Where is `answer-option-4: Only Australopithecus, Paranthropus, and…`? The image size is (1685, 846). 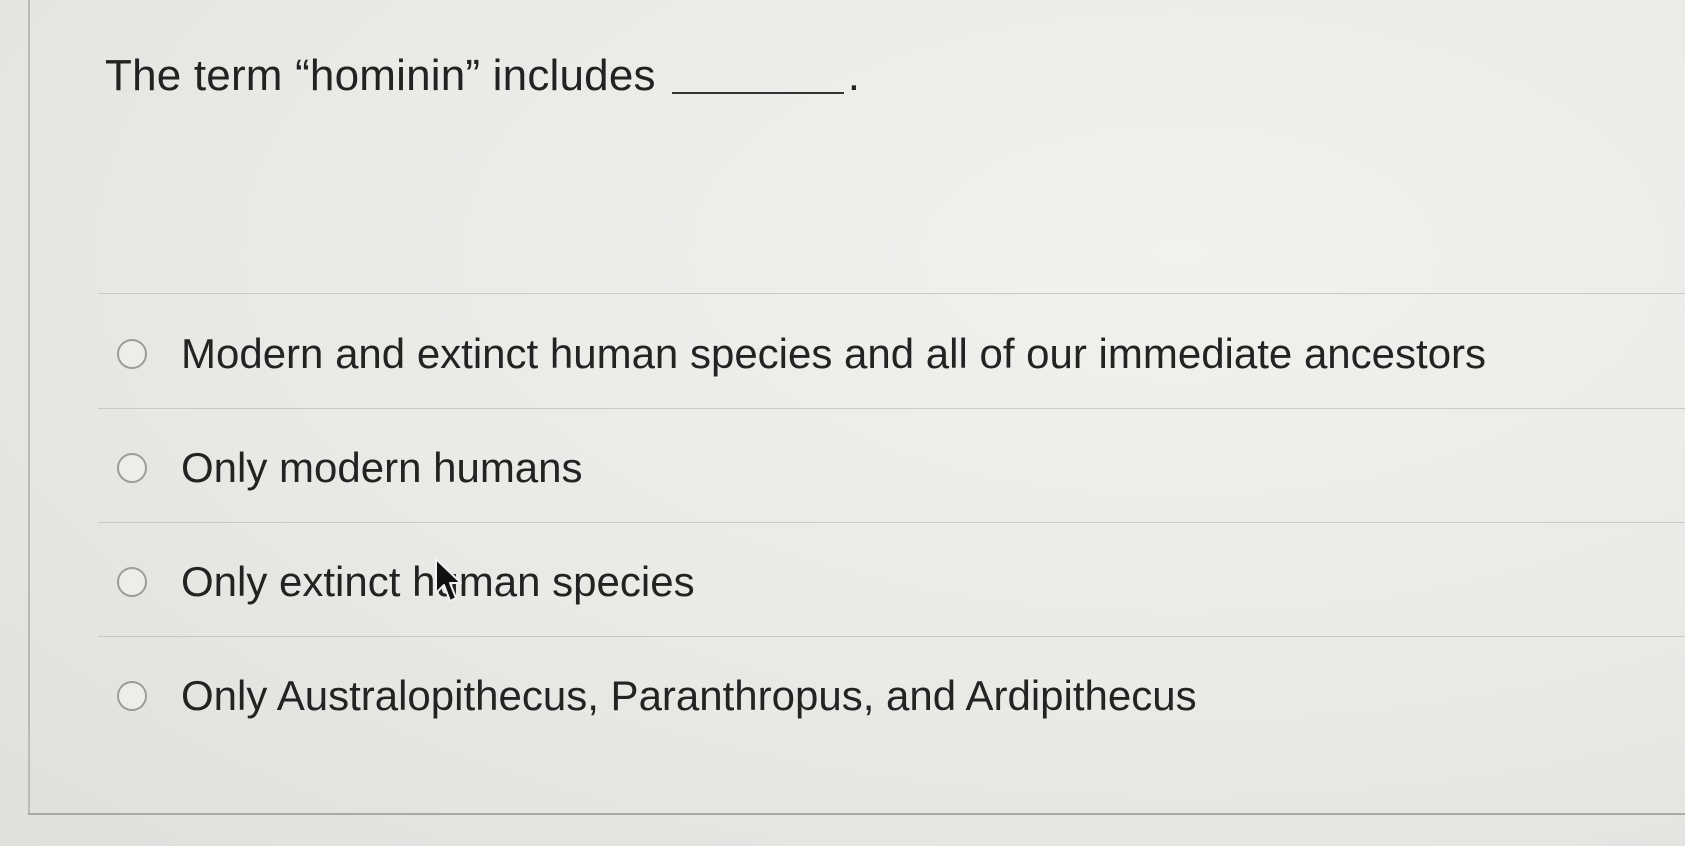
answer-option-4: Only Australopithecus, Paranthropus, and… is located at coordinates (657, 696).